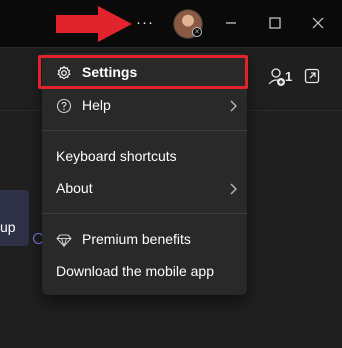 The width and height of the screenshot is (342, 348). Describe the element at coordinates (288, 76) in the screenshot. I see `participants-count: 1` at that location.